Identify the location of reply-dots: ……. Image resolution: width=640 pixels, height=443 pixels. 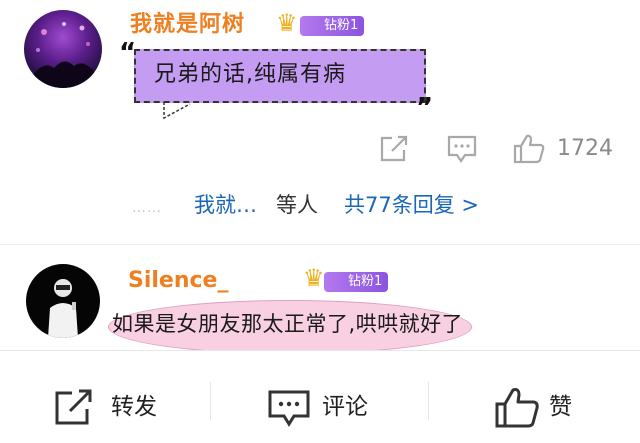
(147, 208).